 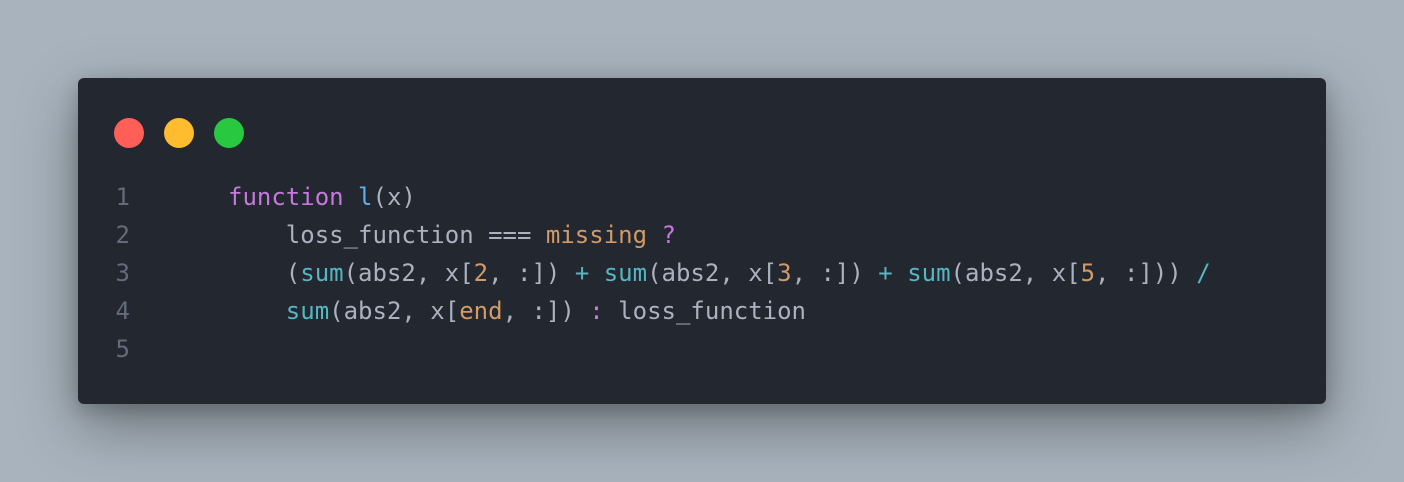 What do you see at coordinates (481, 273) in the screenshot?
I see `code-token: 2` at bounding box center [481, 273].